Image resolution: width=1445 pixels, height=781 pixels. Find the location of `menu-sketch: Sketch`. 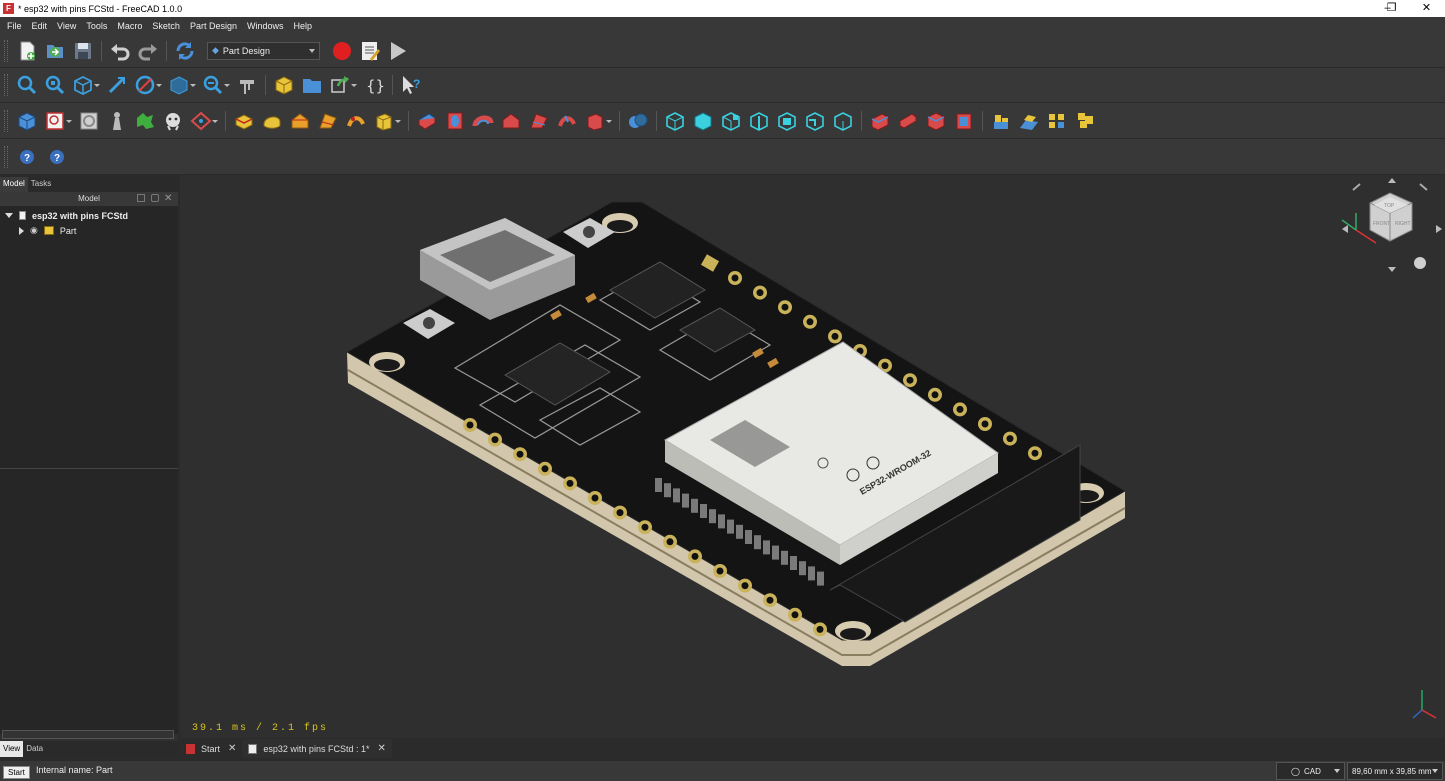

menu-sketch: Sketch is located at coordinates (166, 26).